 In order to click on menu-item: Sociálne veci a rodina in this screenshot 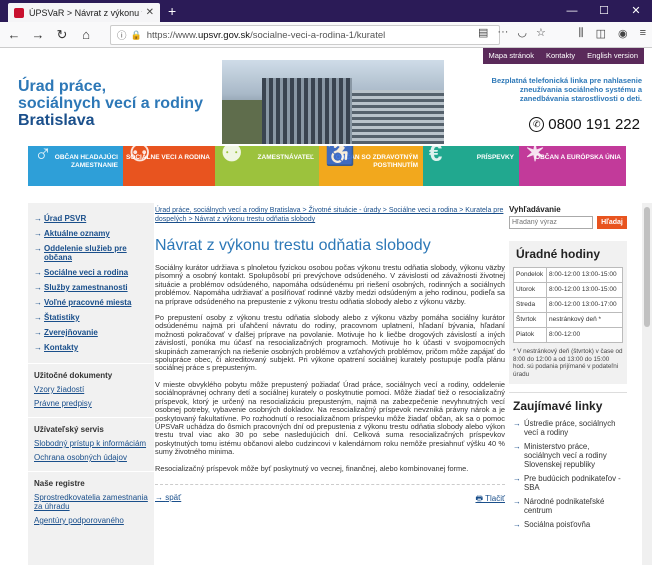, I will do `click(91, 272)`.